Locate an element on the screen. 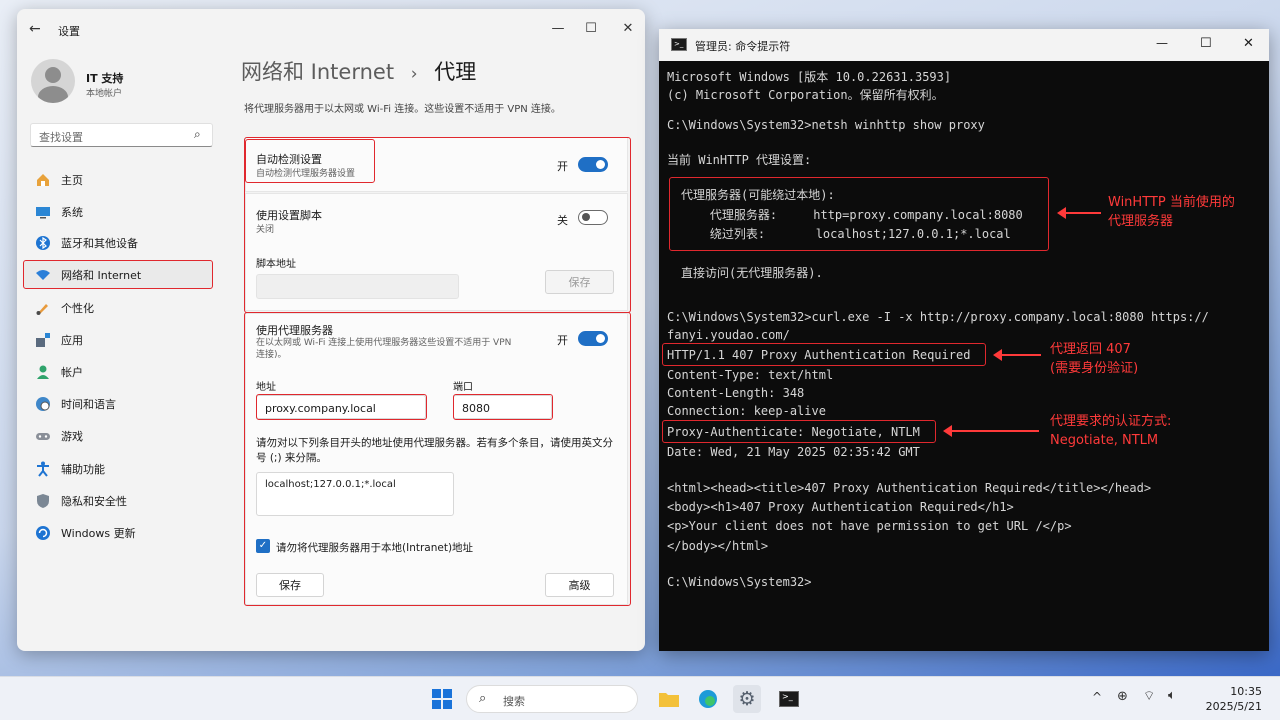 The width and height of the screenshot is (1280, 720). sidebar-item-network: 网络和 Internet is located at coordinates (118, 275).